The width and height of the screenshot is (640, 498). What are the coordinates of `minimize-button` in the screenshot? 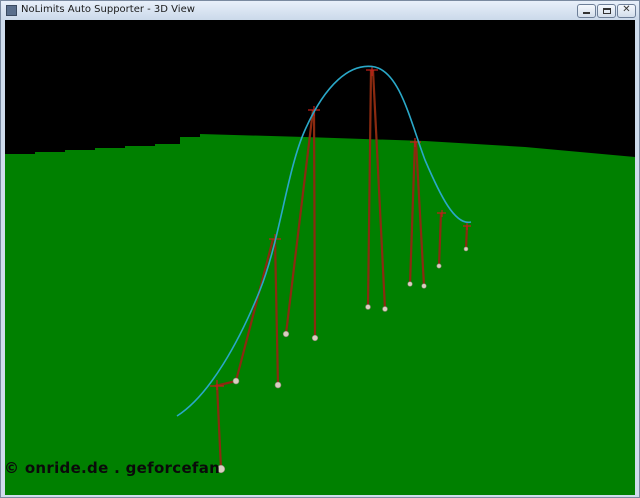 It's located at (586, 11).